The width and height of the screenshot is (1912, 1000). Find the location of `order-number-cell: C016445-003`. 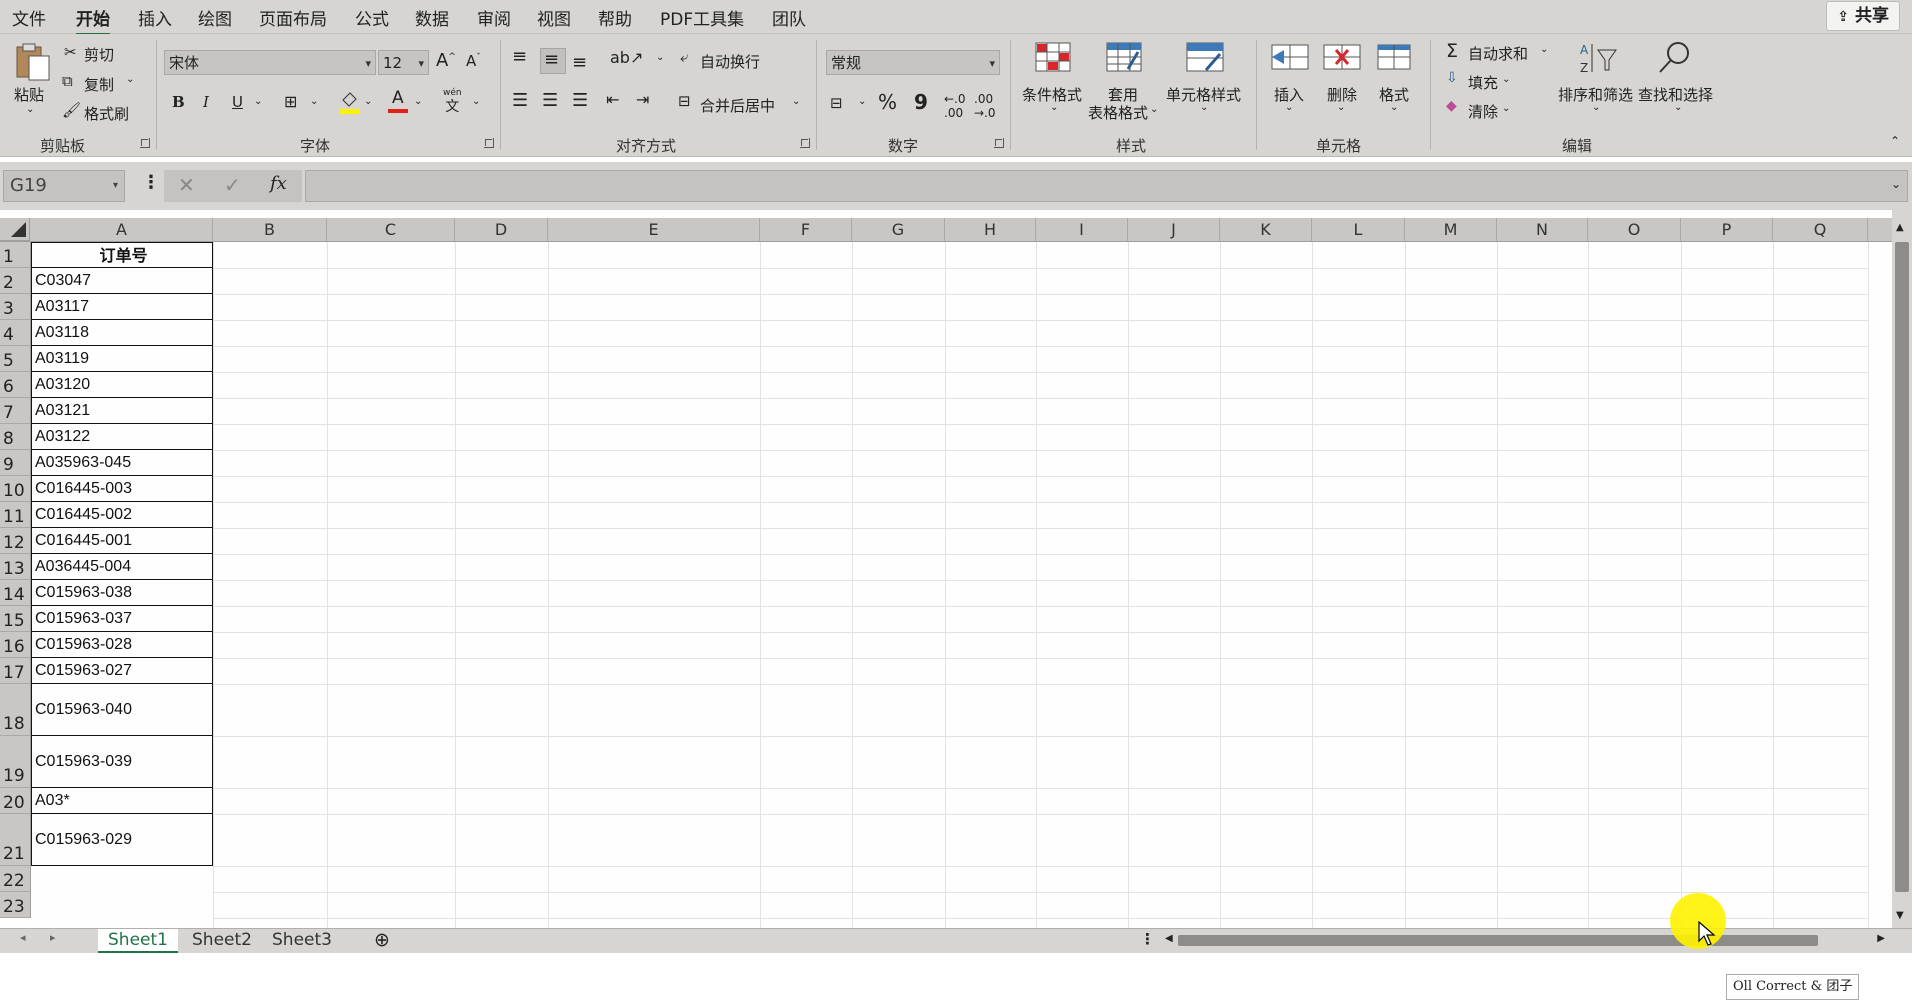

order-number-cell: C016445-003 is located at coordinates (122, 489).